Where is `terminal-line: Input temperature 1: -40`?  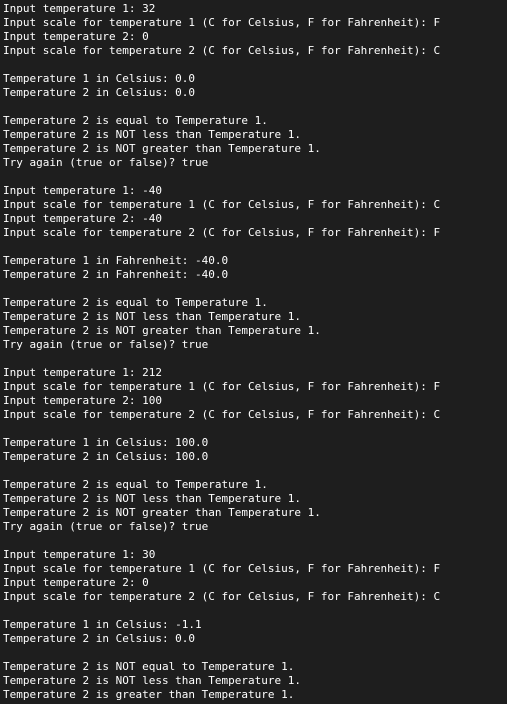
terminal-line: Input temperature 1: -40 is located at coordinates (82, 190).